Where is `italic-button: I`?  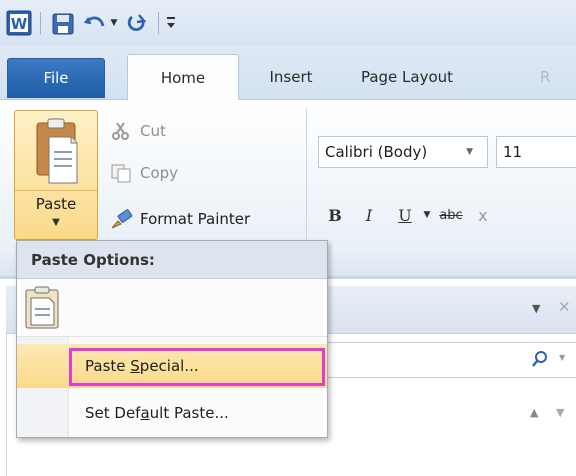 italic-button: I is located at coordinates (369, 215).